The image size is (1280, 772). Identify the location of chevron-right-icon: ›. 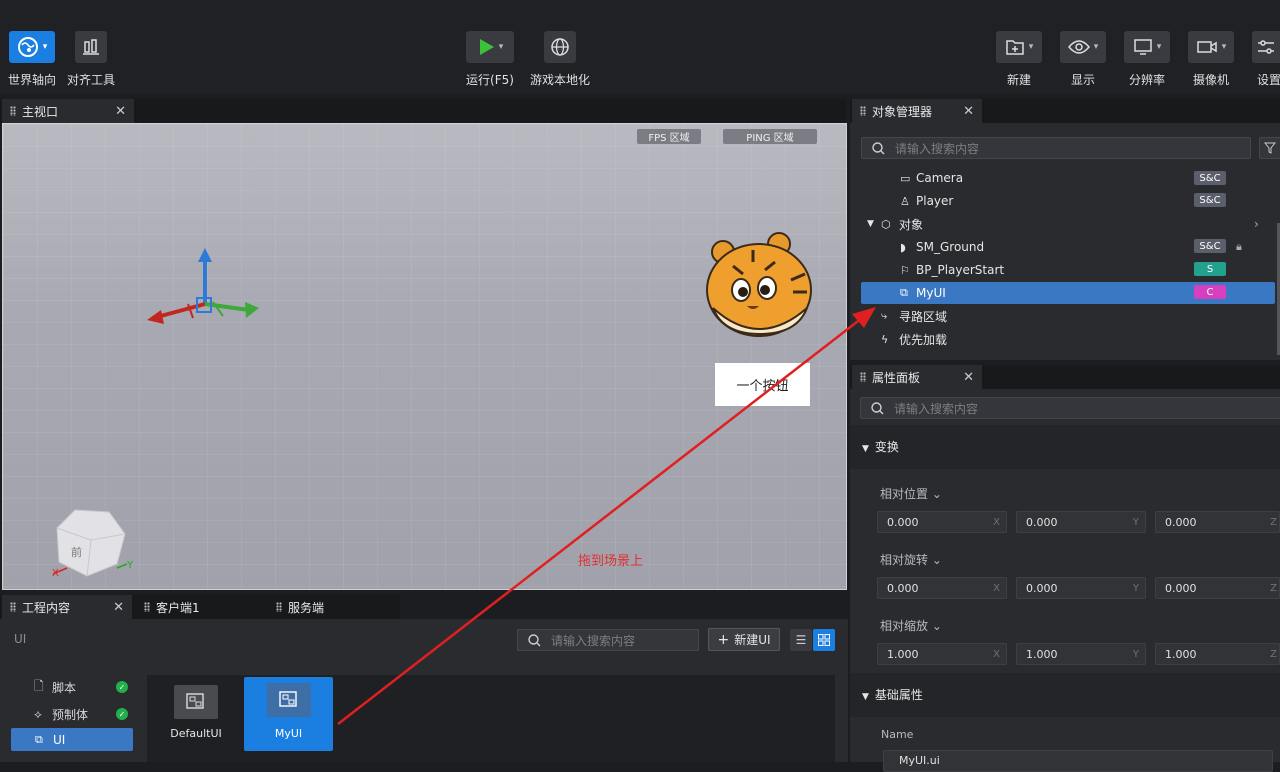
(1256, 224).